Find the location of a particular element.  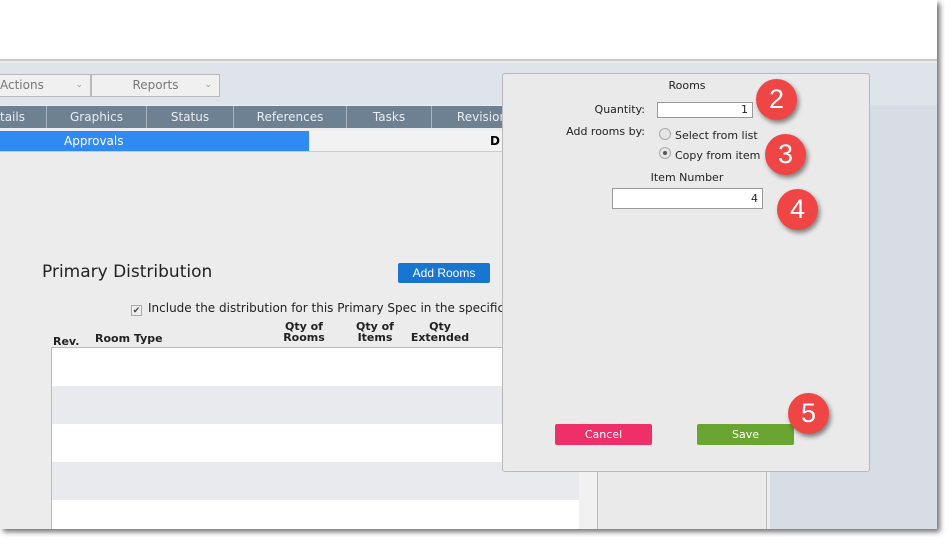

callout-4: 4 is located at coordinates (797, 209).